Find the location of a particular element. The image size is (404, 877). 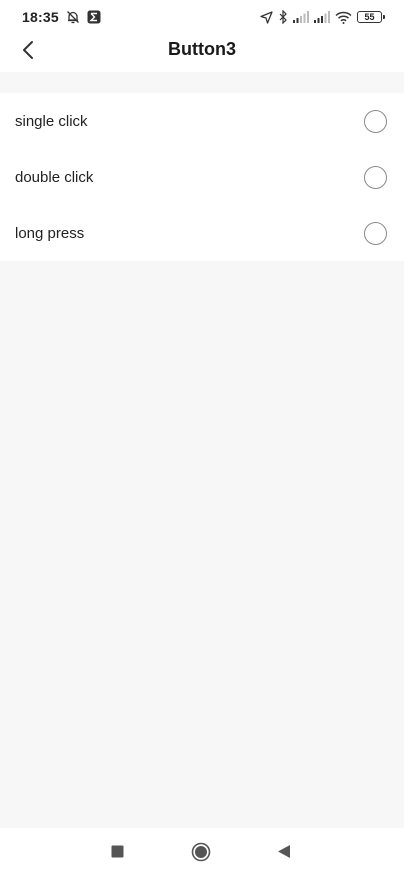

app-notification-icon is located at coordinates (94, 17).